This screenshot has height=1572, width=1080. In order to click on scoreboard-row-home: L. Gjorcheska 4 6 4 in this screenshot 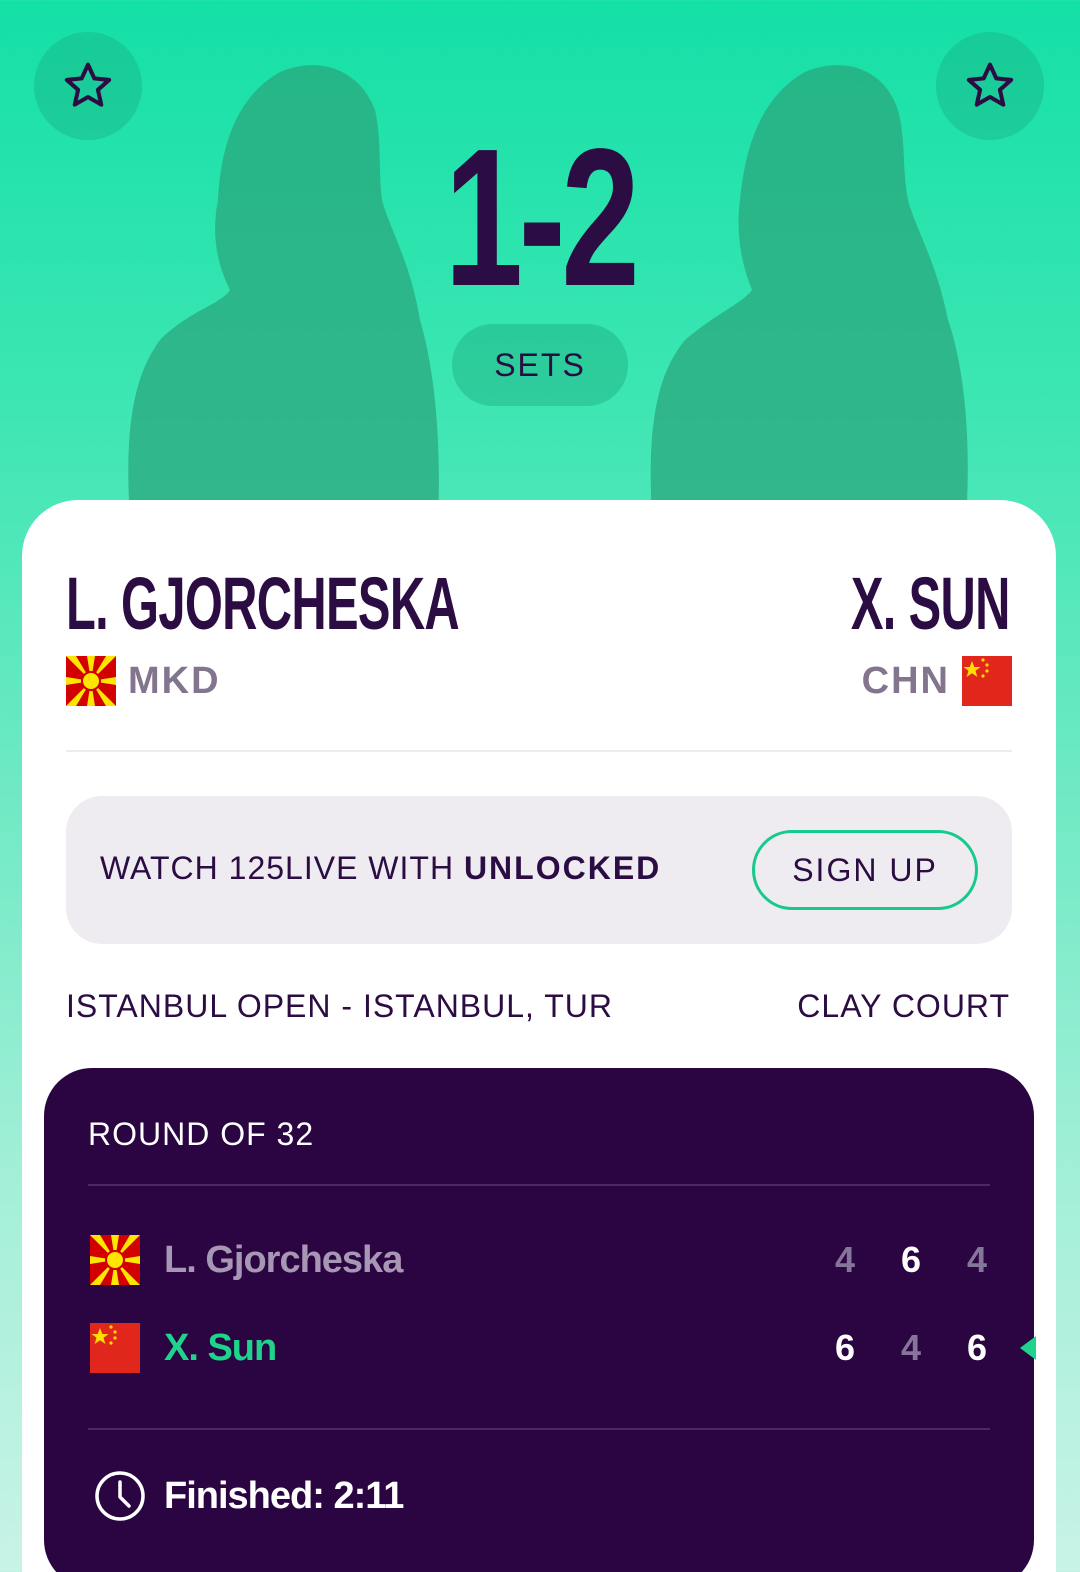, I will do `click(540, 1260)`.